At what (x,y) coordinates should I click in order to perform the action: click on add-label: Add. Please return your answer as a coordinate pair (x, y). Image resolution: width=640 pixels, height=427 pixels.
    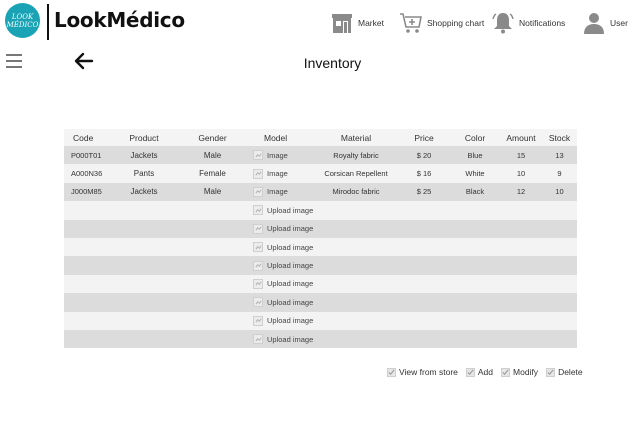
    Looking at the image, I should click on (485, 372).